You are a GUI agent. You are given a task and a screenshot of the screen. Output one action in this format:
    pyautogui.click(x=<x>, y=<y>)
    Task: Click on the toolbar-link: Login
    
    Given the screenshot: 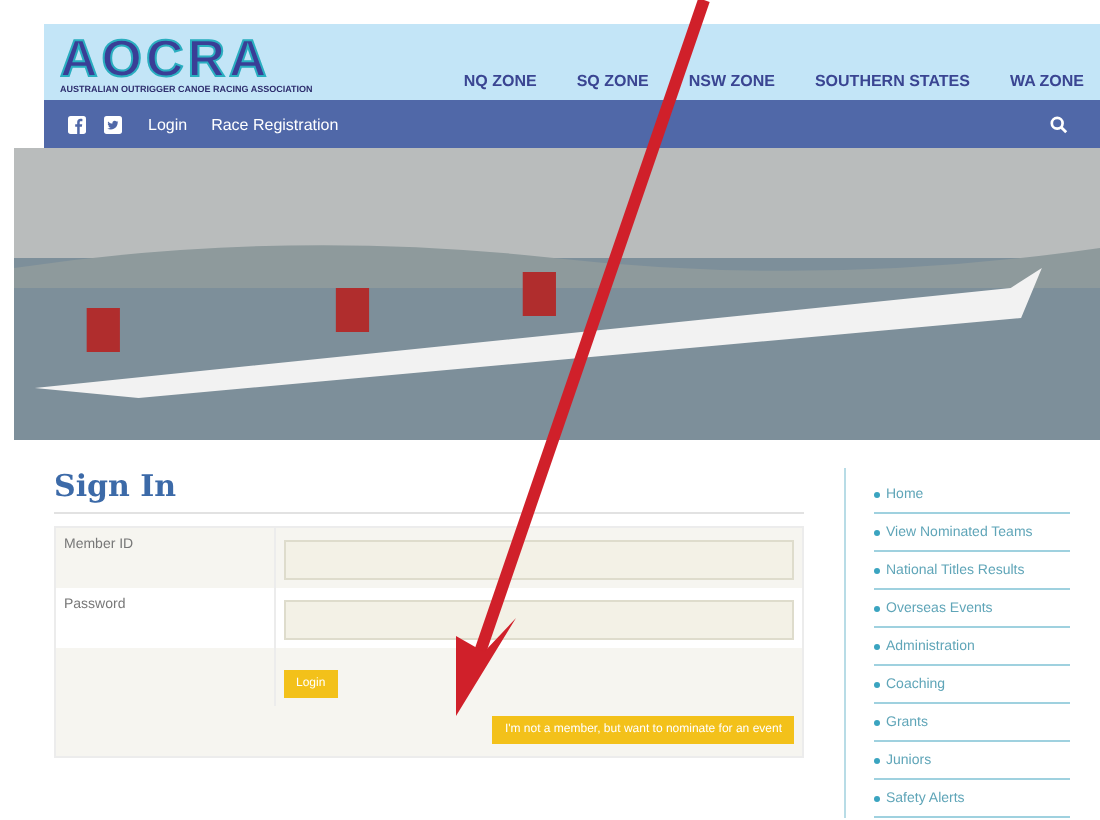 What is the action you would take?
    pyautogui.click(x=168, y=124)
    